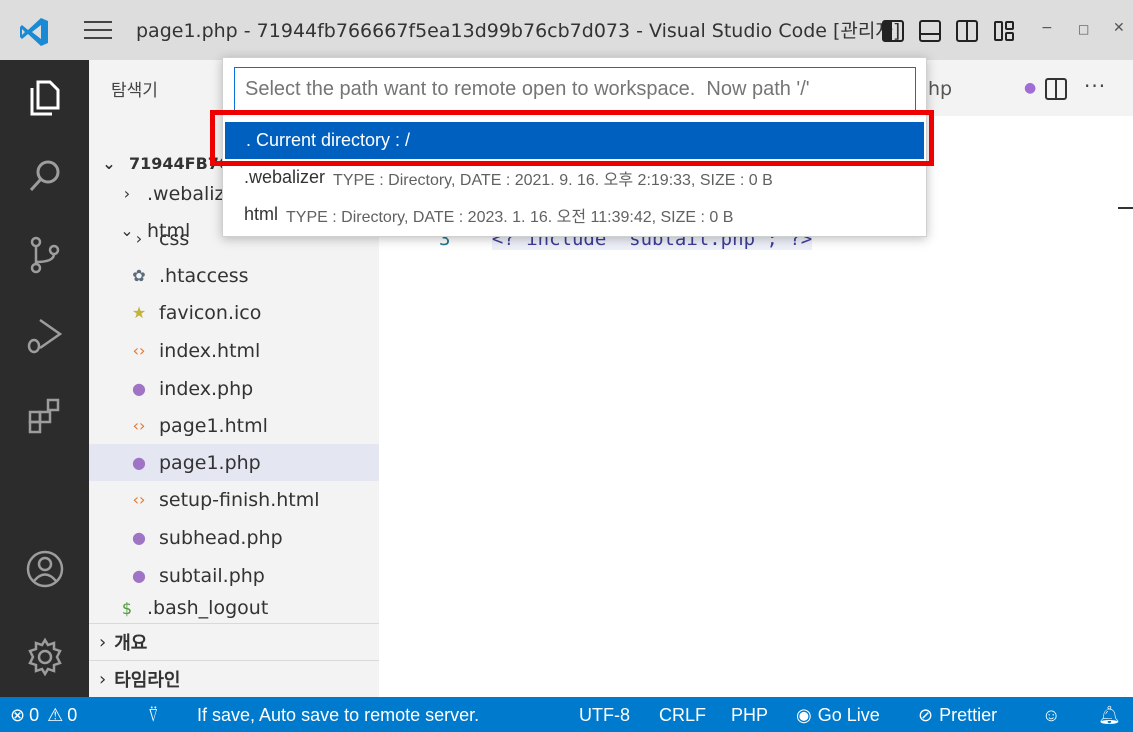 The height and width of the screenshot is (732, 1133). Describe the element at coordinates (804, 715) in the screenshot. I see `broadcast-icon: ◉` at that location.